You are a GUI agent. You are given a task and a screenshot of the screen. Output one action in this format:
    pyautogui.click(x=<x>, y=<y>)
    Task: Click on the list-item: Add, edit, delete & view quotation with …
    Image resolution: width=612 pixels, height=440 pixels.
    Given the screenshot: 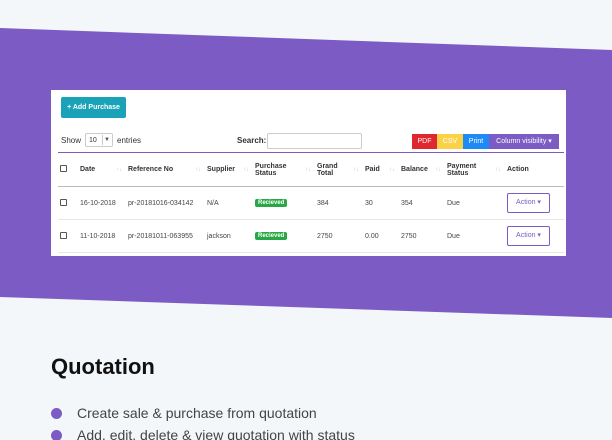 What is the action you would take?
    pyautogui.click(x=203, y=432)
    